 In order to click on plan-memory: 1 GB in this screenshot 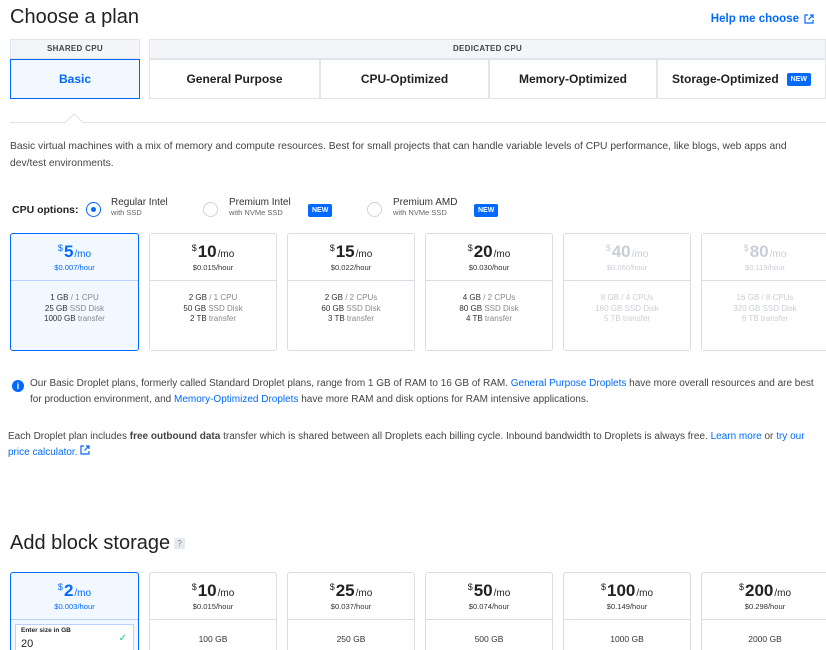, I will do `click(59, 297)`.